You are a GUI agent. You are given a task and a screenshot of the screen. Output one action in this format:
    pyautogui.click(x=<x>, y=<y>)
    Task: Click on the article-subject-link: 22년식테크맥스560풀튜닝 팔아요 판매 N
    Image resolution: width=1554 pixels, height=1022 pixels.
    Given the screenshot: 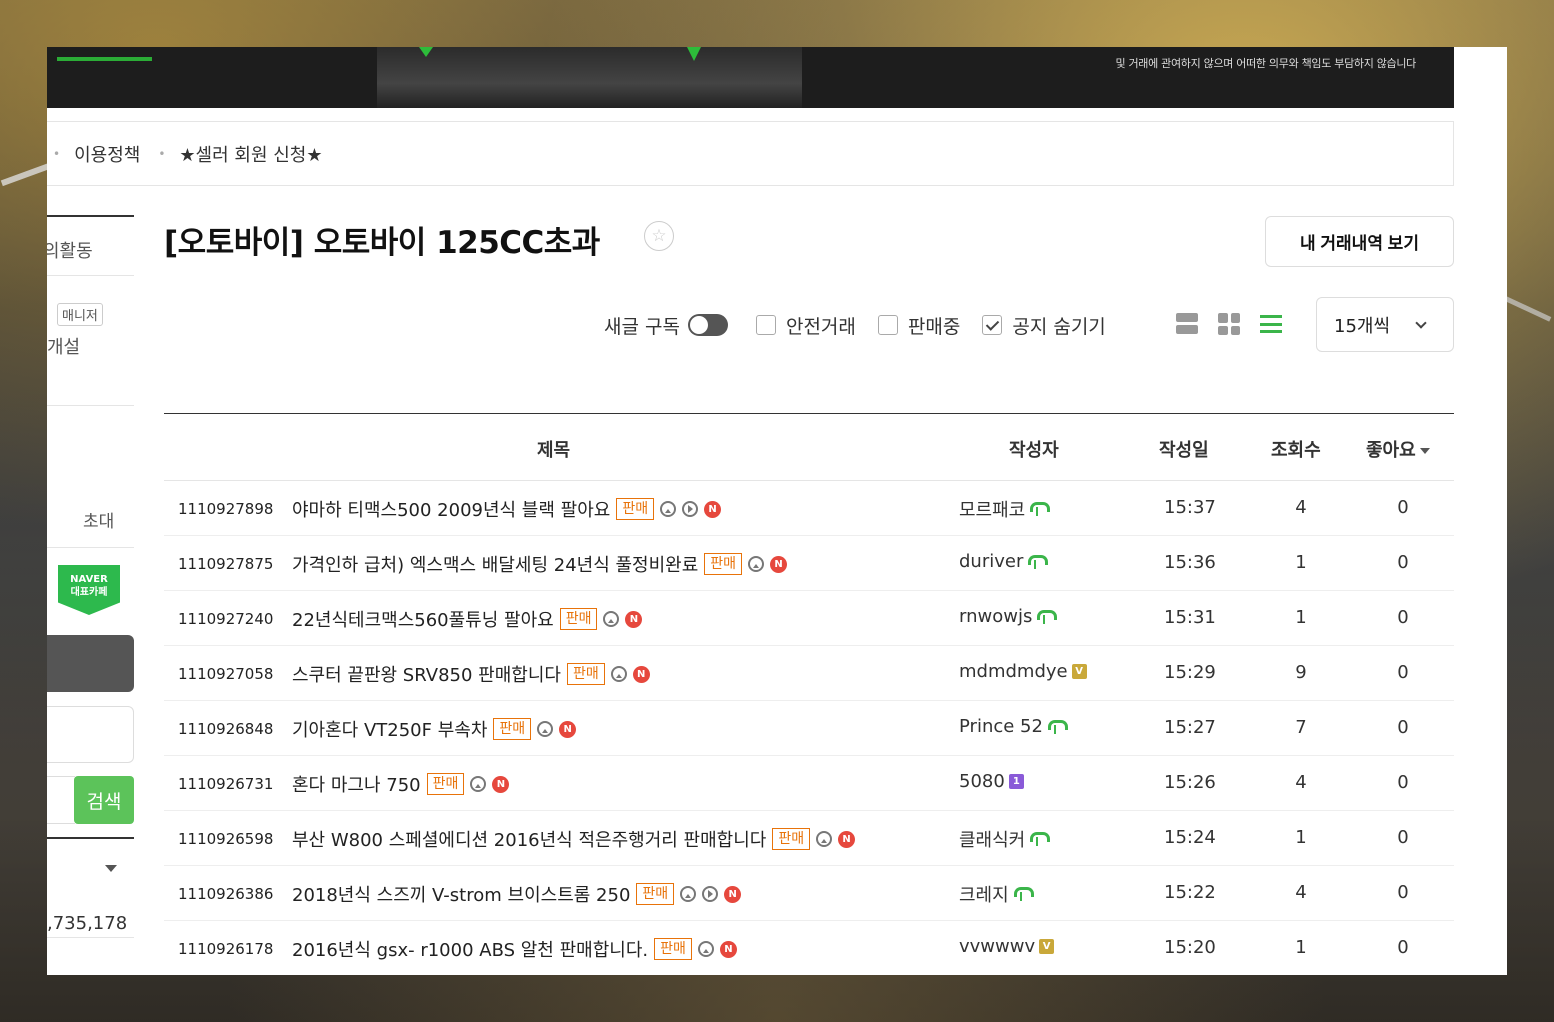 What is the action you would take?
    pyautogui.click(x=467, y=619)
    